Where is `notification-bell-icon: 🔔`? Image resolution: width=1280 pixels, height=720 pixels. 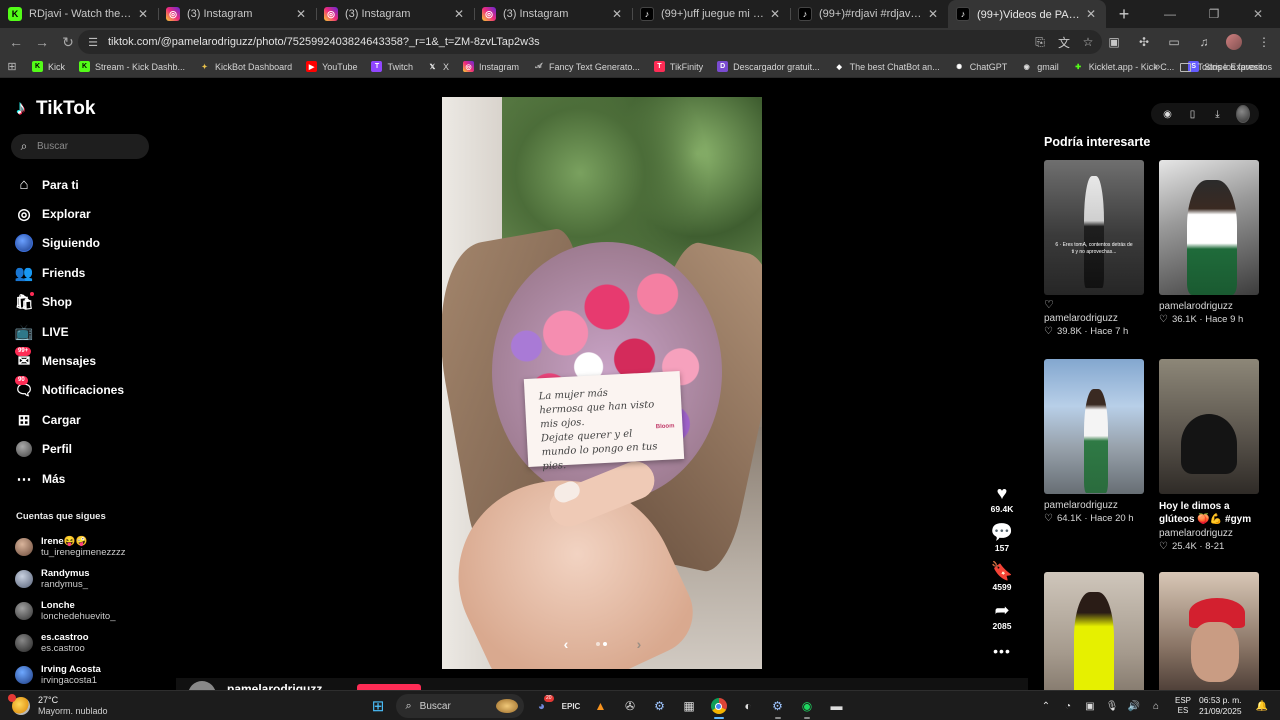 notification-bell-icon: 🔔 is located at coordinates (1262, 706).